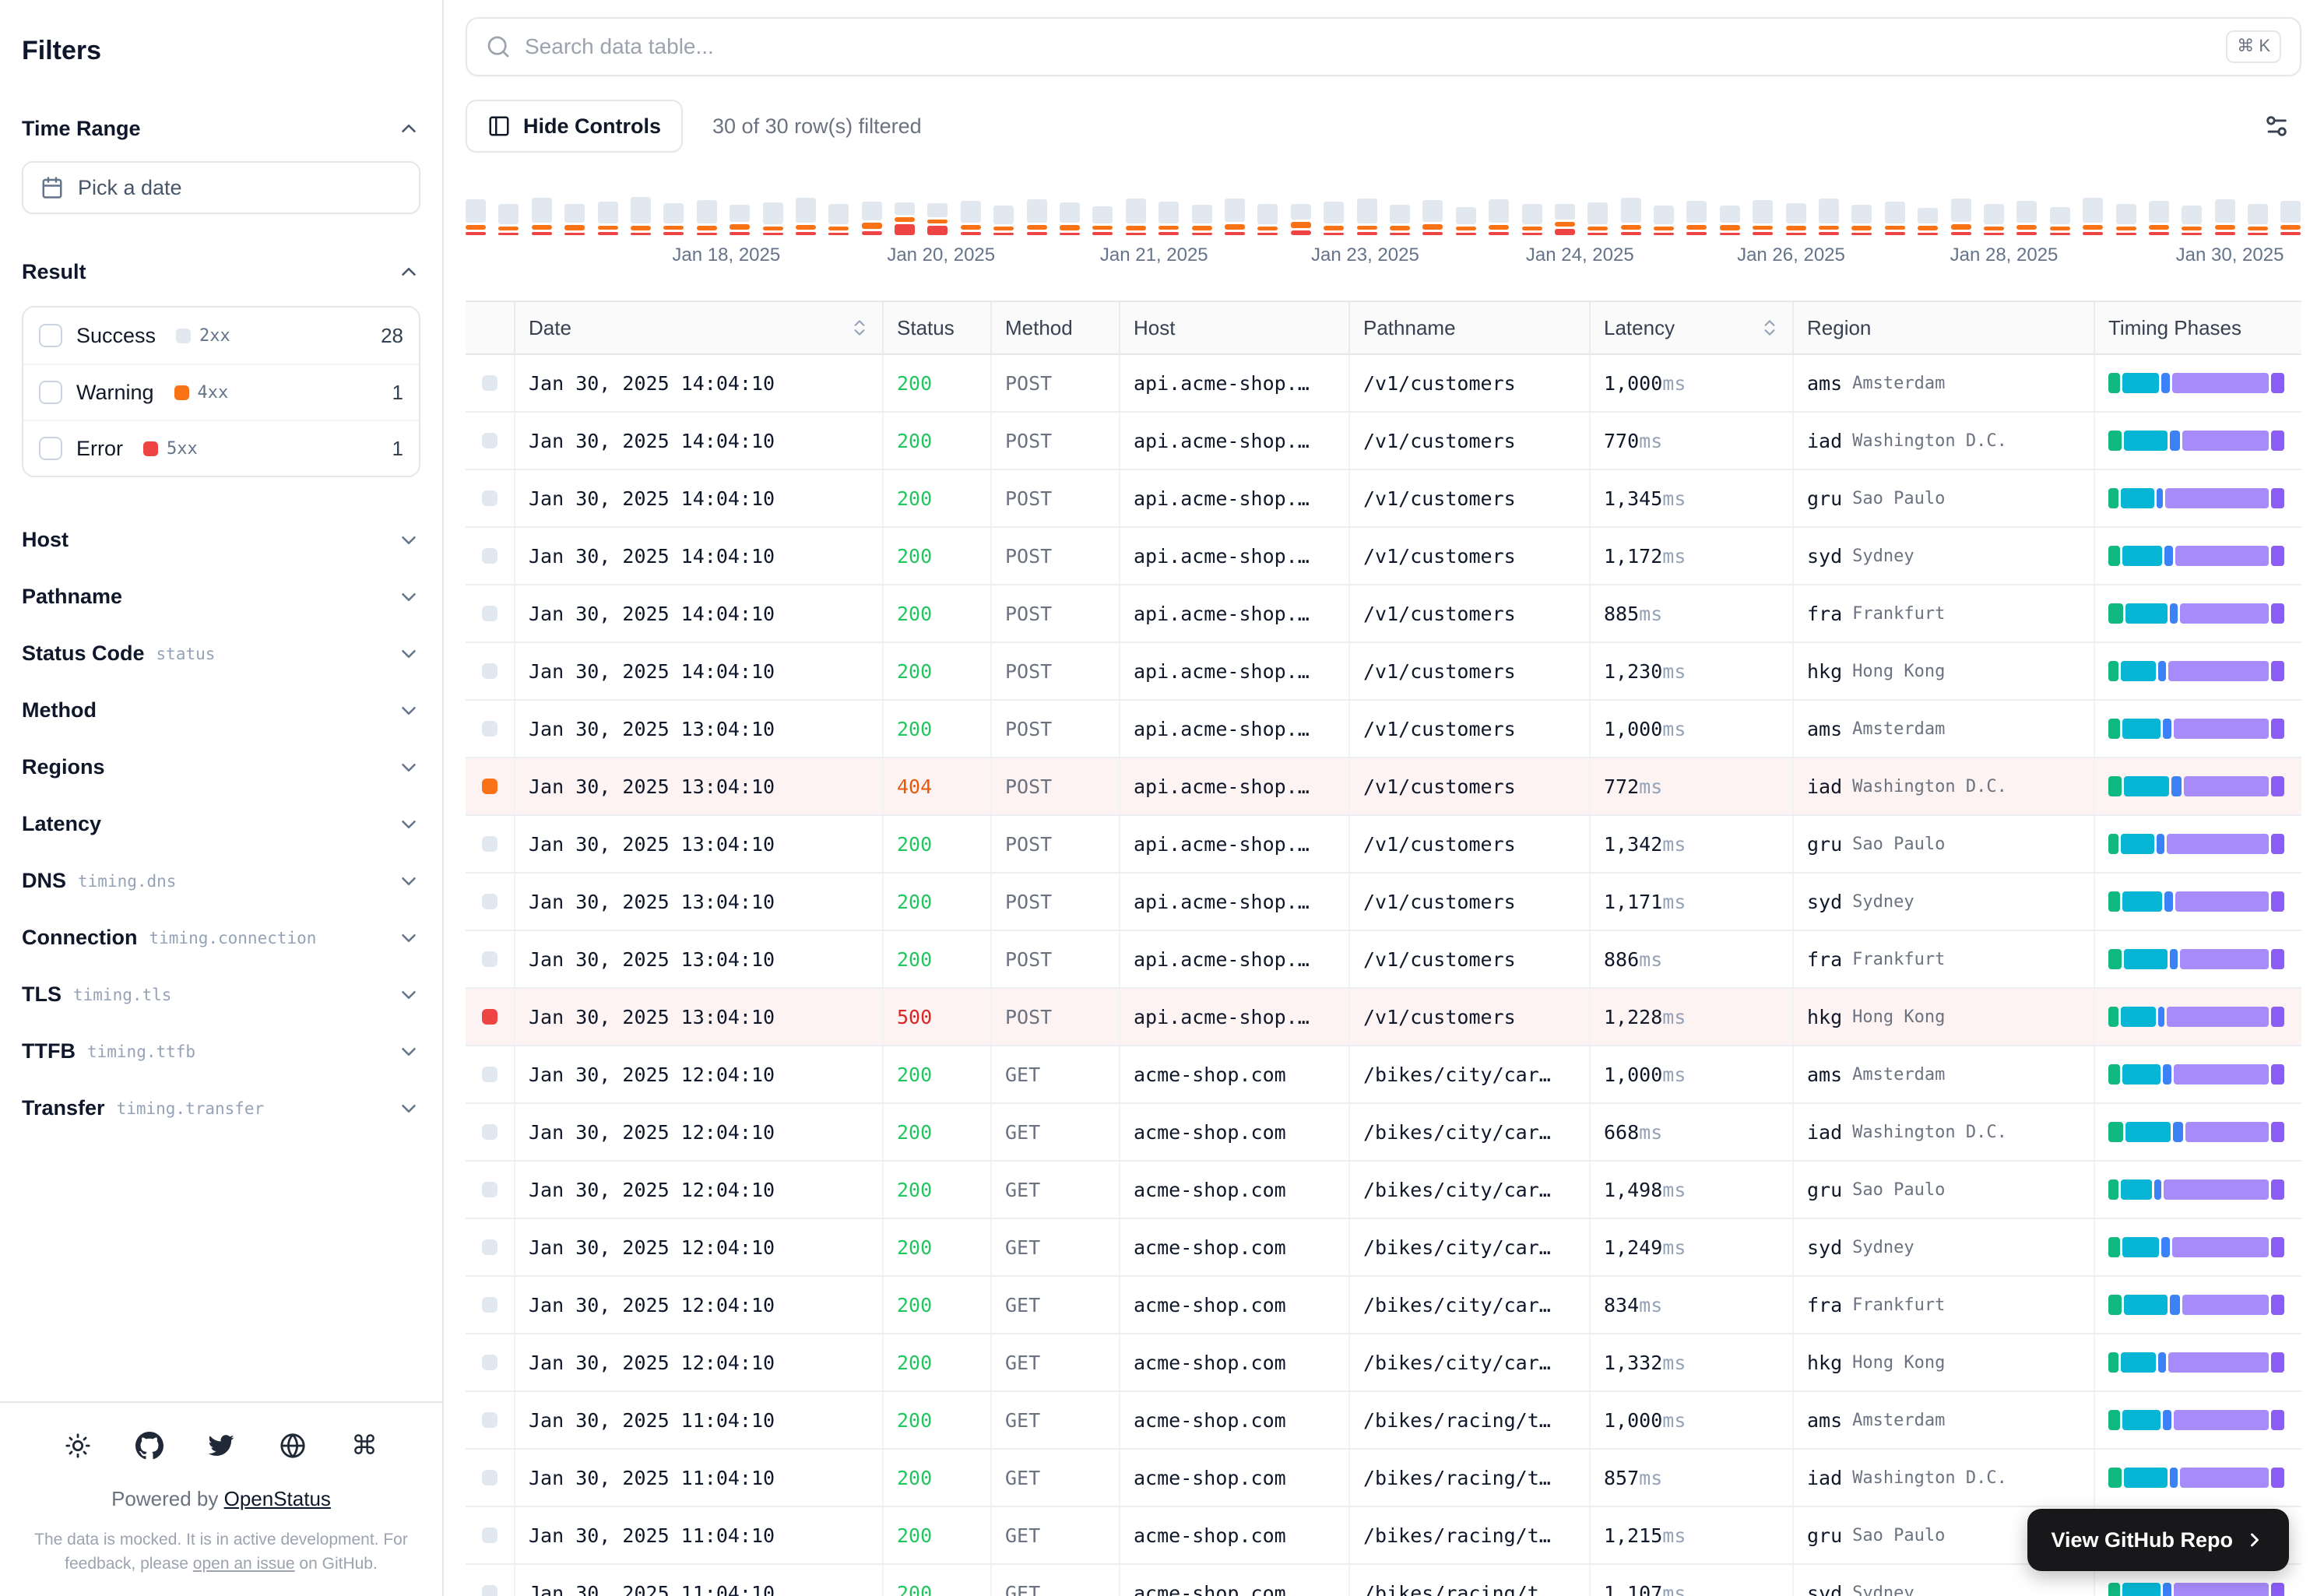 The width and height of the screenshot is (2317, 1596). What do you see at coordinates (221, 994) in the screenshot?
I see `sidebar-filter-tls: TLS timing.tls` at bounding box center [221, 994].